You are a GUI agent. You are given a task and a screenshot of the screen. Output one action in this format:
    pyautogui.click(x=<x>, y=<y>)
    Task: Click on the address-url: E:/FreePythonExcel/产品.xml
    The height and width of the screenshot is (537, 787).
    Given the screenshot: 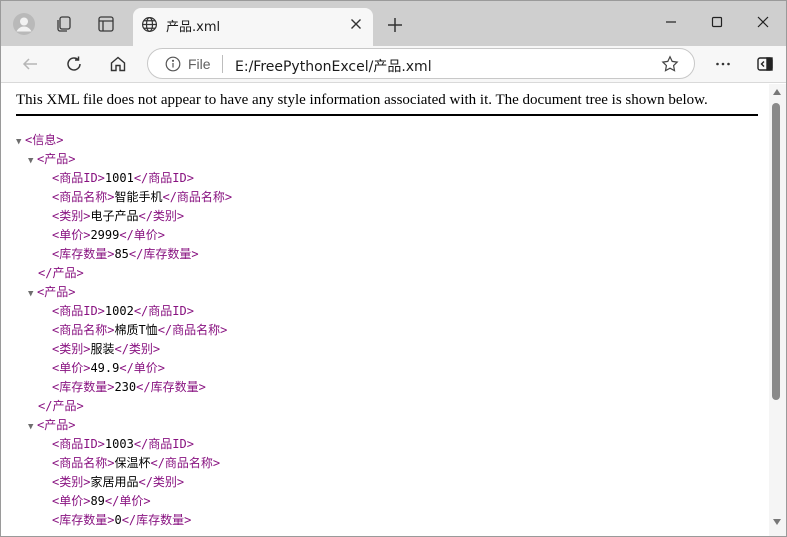 What is the action you would take?
    pyautogui.click(x=333, y=66)
    